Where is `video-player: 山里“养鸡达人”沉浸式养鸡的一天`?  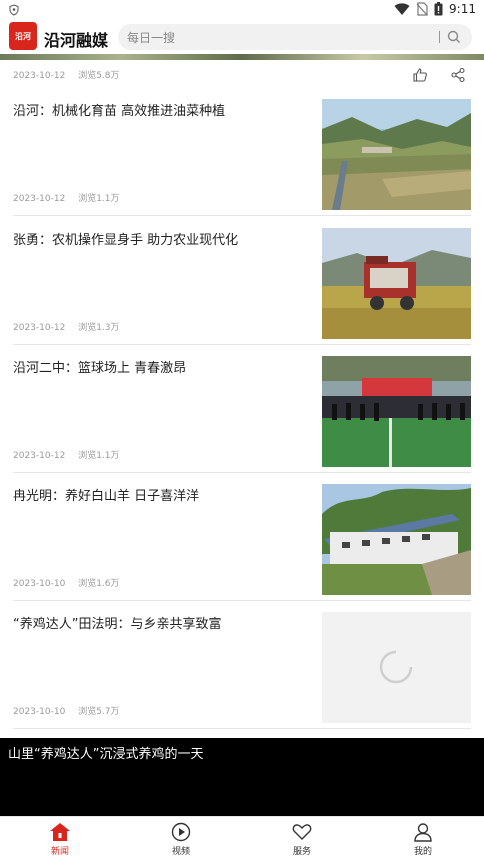
video-player: 山里“养鸡达人”沉浸式养鸡的一天 is located at coordinates (242, 777).